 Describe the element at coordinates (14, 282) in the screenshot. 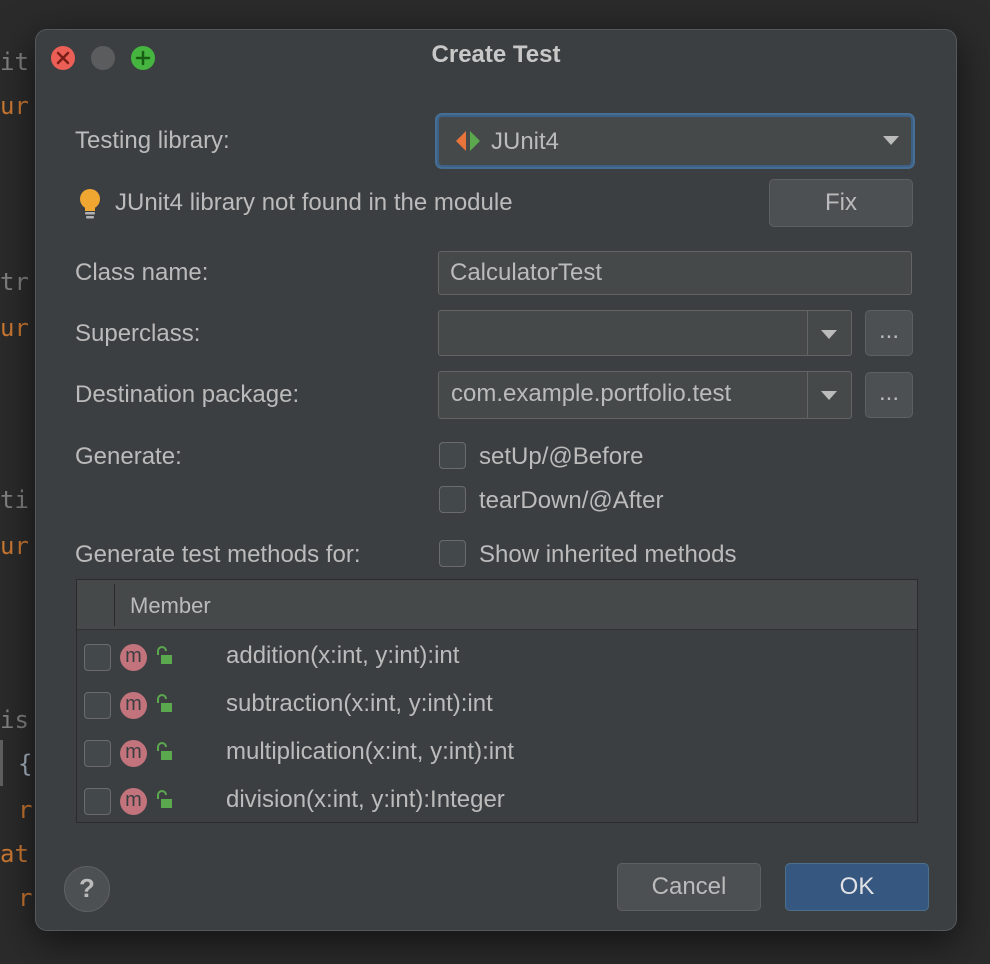

I see `editor-fragment: tr` at that location.